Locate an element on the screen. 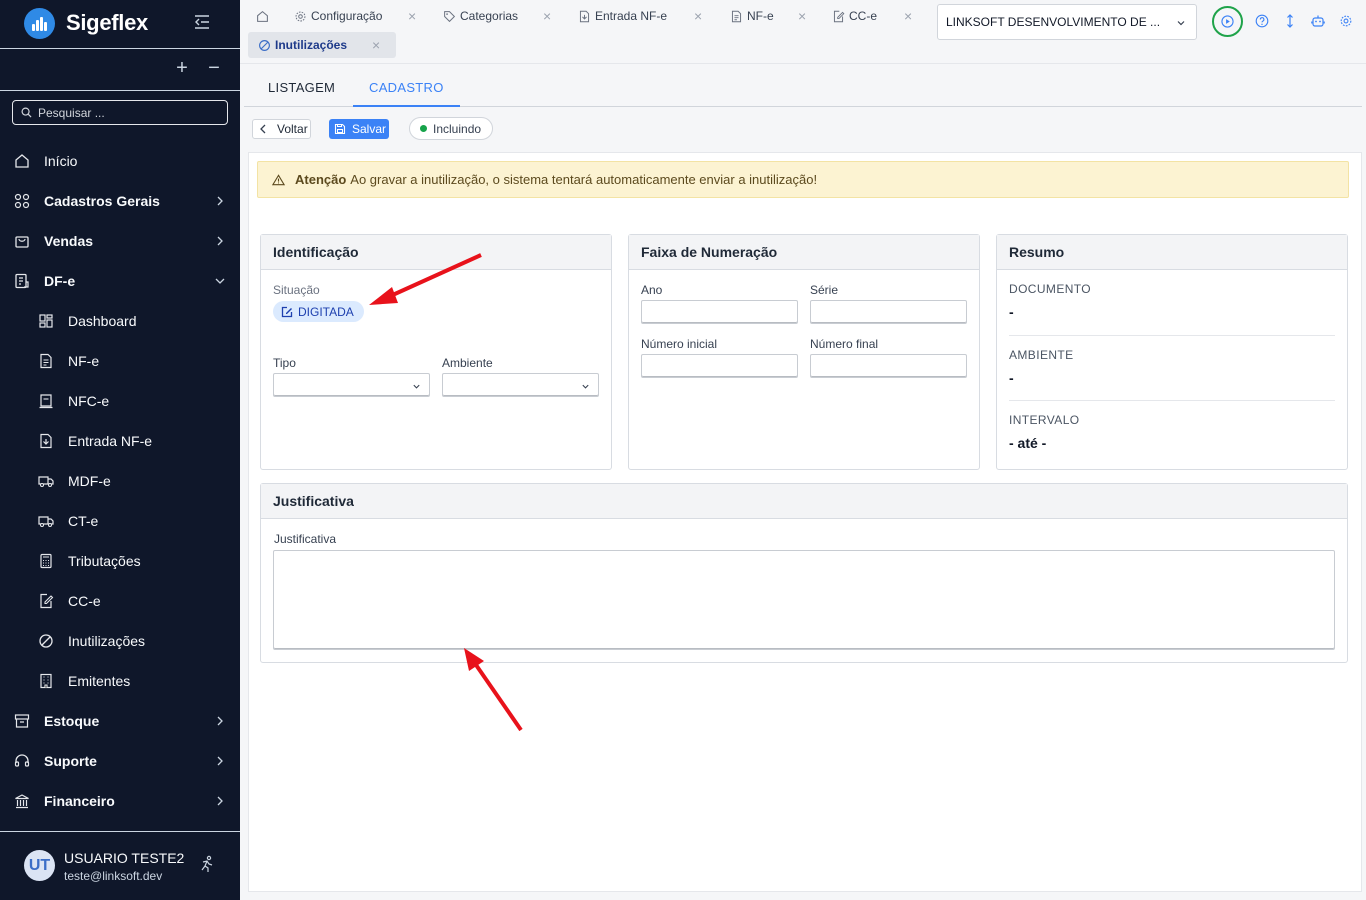  numero-final-label: Número final is located at coordinates (844, 344).